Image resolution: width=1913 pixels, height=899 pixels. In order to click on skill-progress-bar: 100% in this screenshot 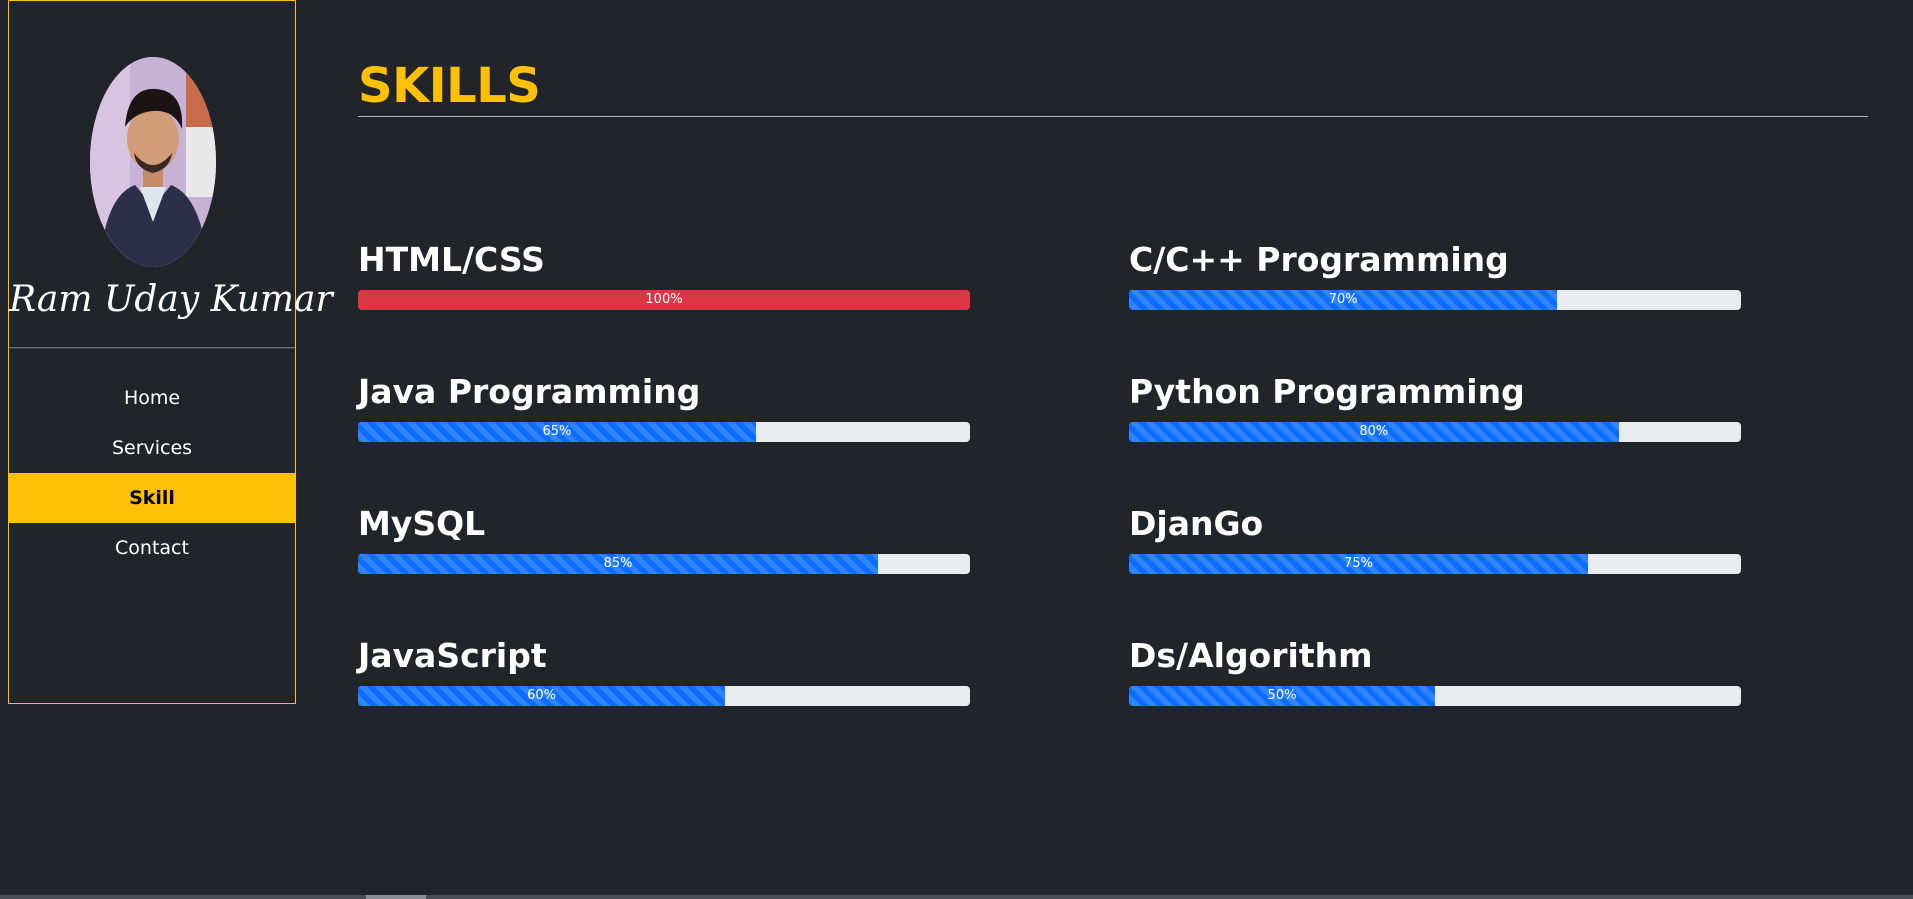, I will do `click(664, 300)`.